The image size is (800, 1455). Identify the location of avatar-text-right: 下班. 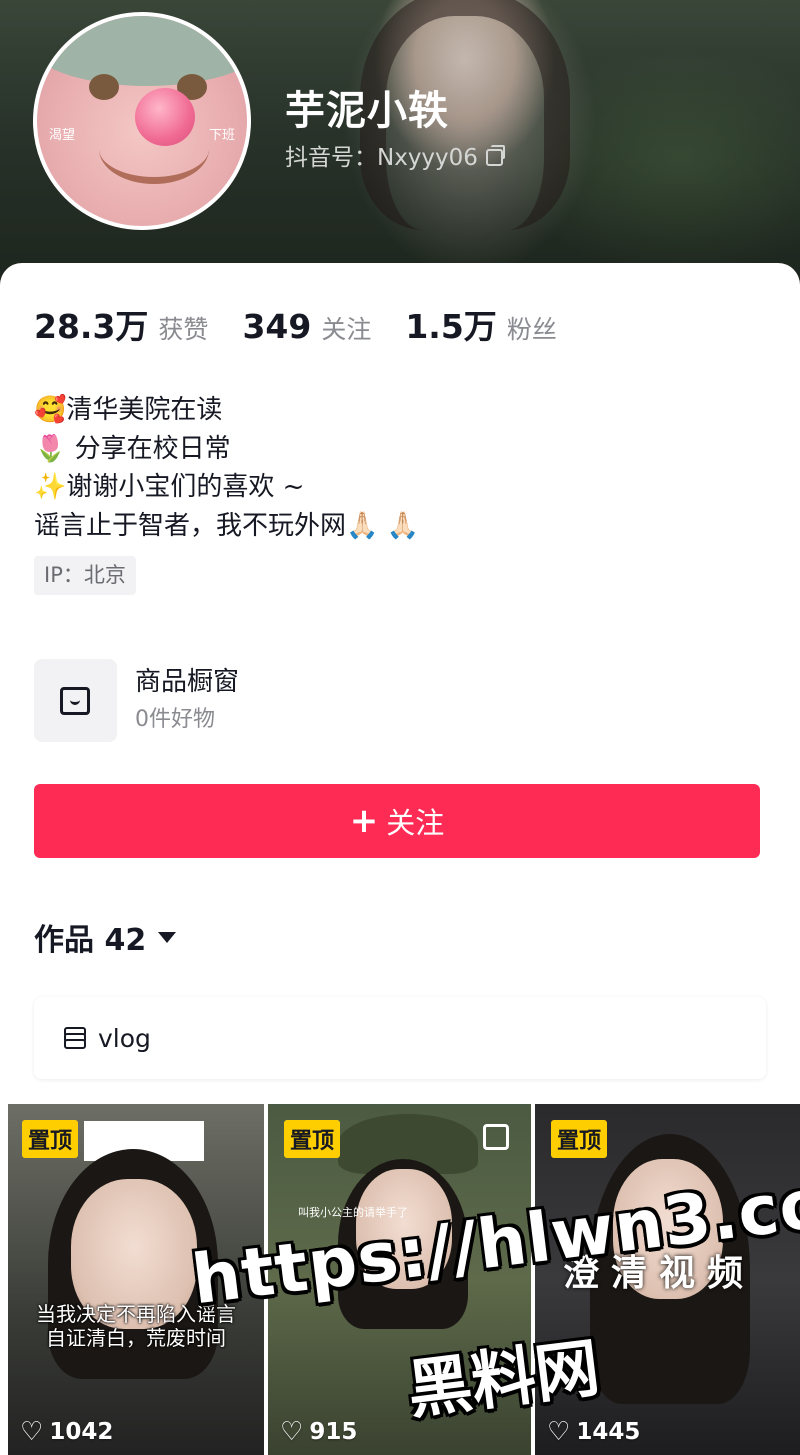
(222, 135).